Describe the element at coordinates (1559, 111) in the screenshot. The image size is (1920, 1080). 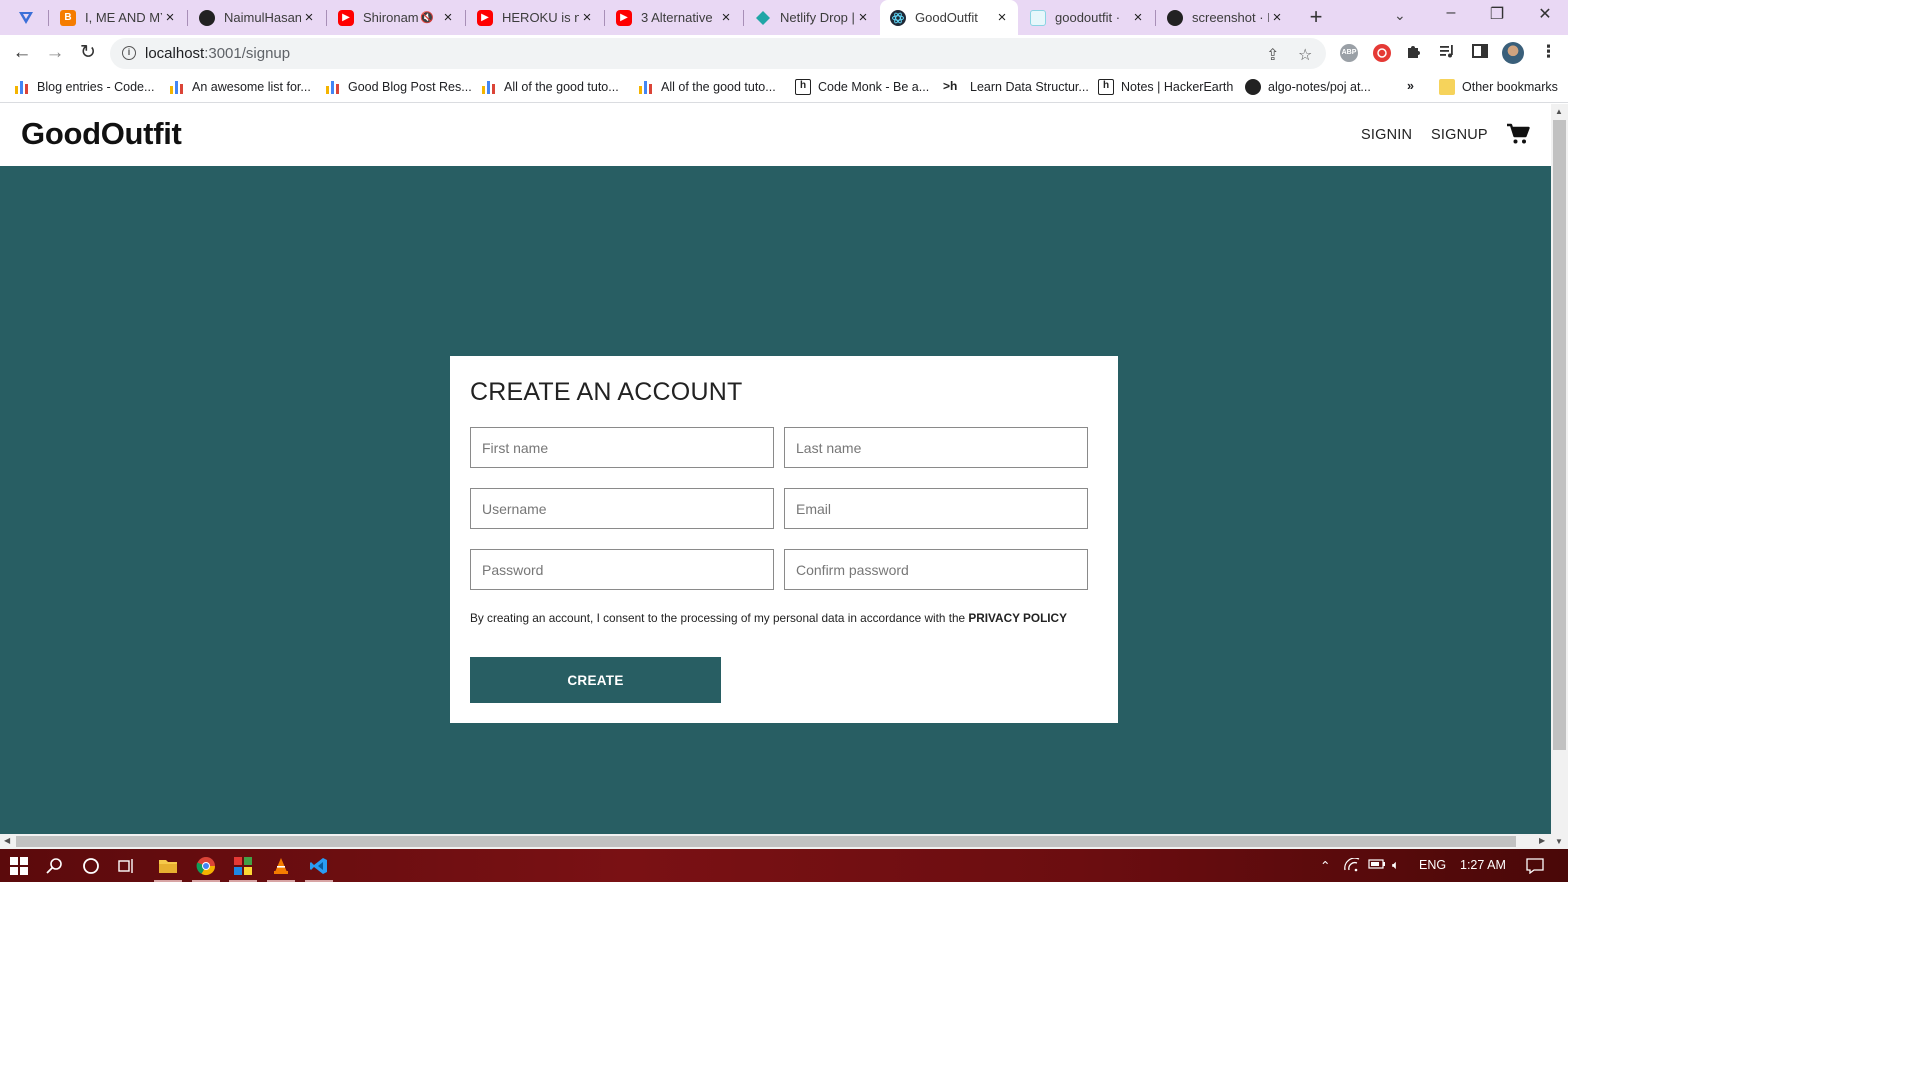
I see `scroll-up-icon: ▲` at that location.